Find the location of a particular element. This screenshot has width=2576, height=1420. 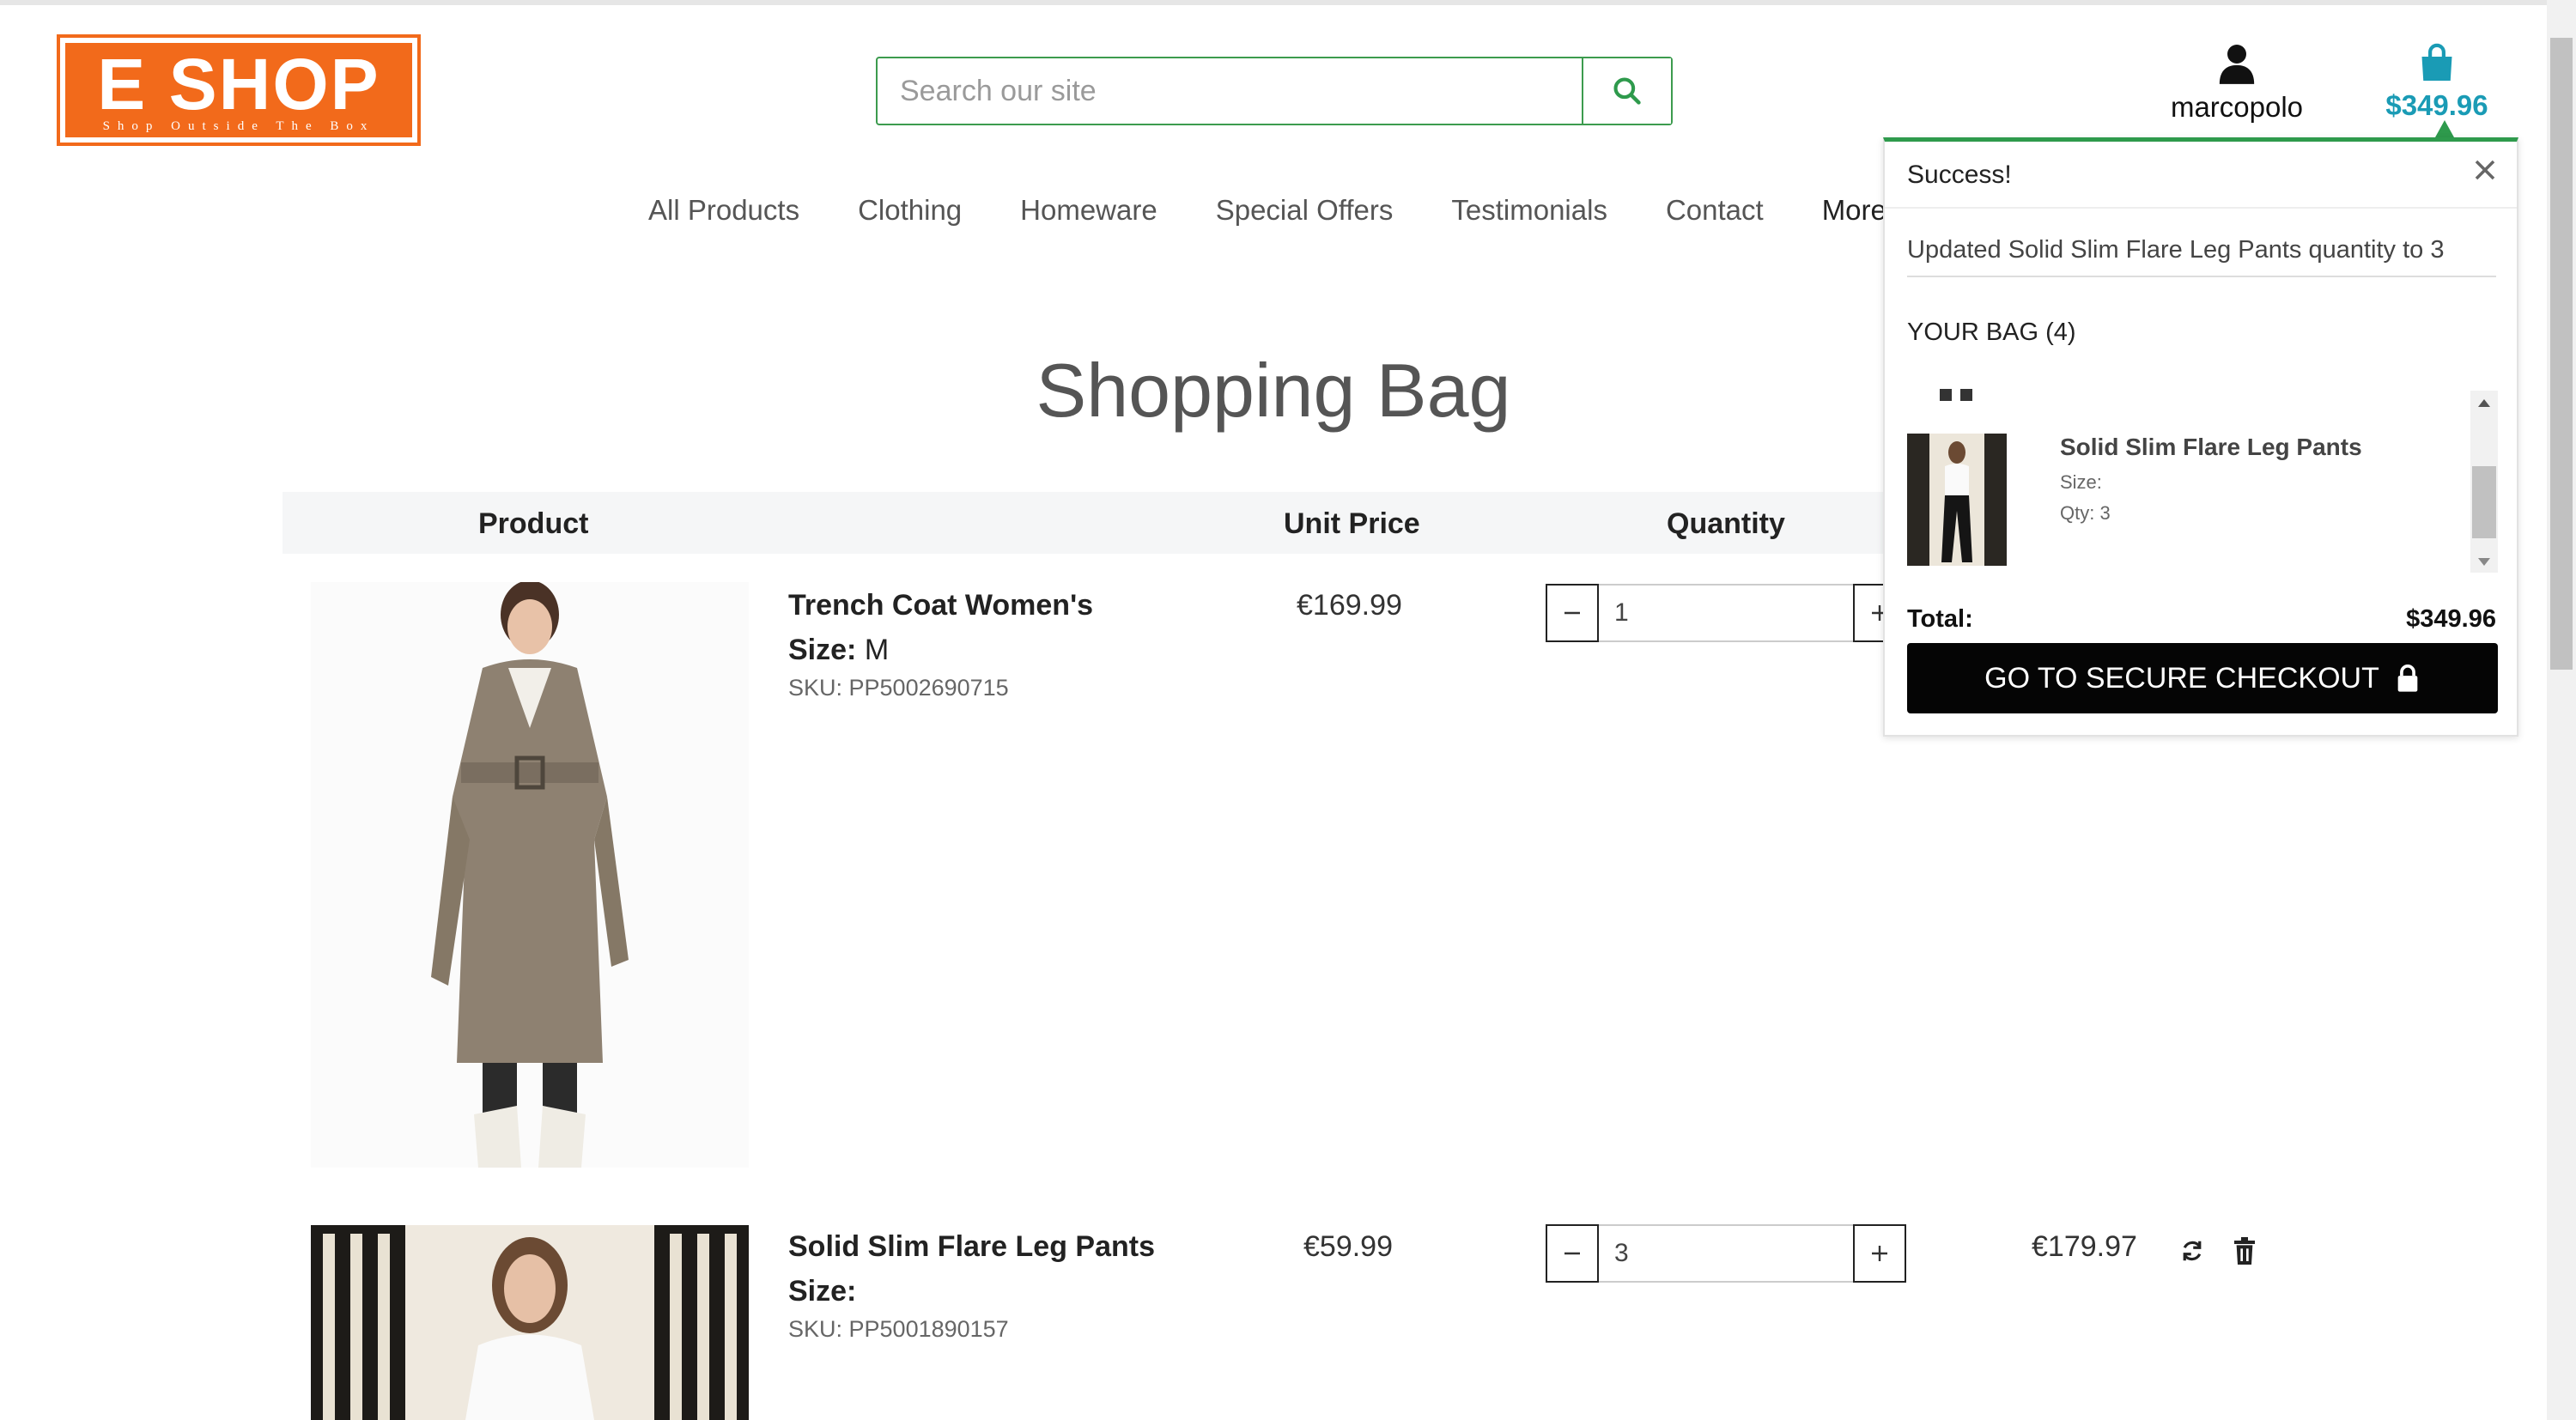

total-value: $349.96 is located at coordinates (2451, 619).